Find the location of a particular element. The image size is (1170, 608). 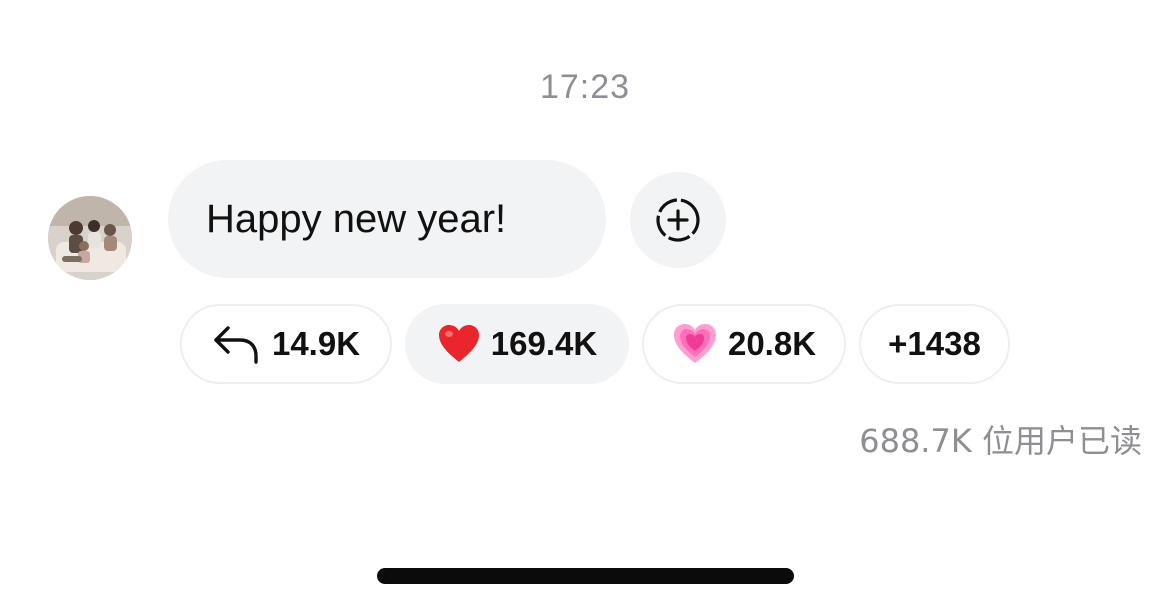

growing-heart-icon is located at coordinates (694, 343).